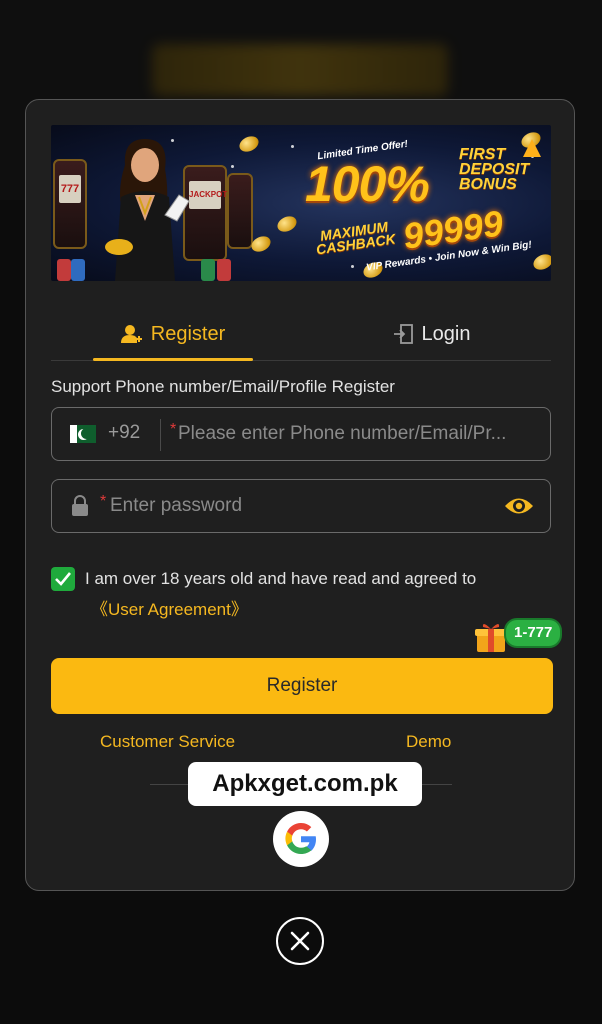 Image resolution: width=602 pixels, height=1024 pixels. What do you see at coordinates (169, 607) in the screenshot?
I see `user-agreement-link: 《User Agreement》` at bounding box center [169, 607].